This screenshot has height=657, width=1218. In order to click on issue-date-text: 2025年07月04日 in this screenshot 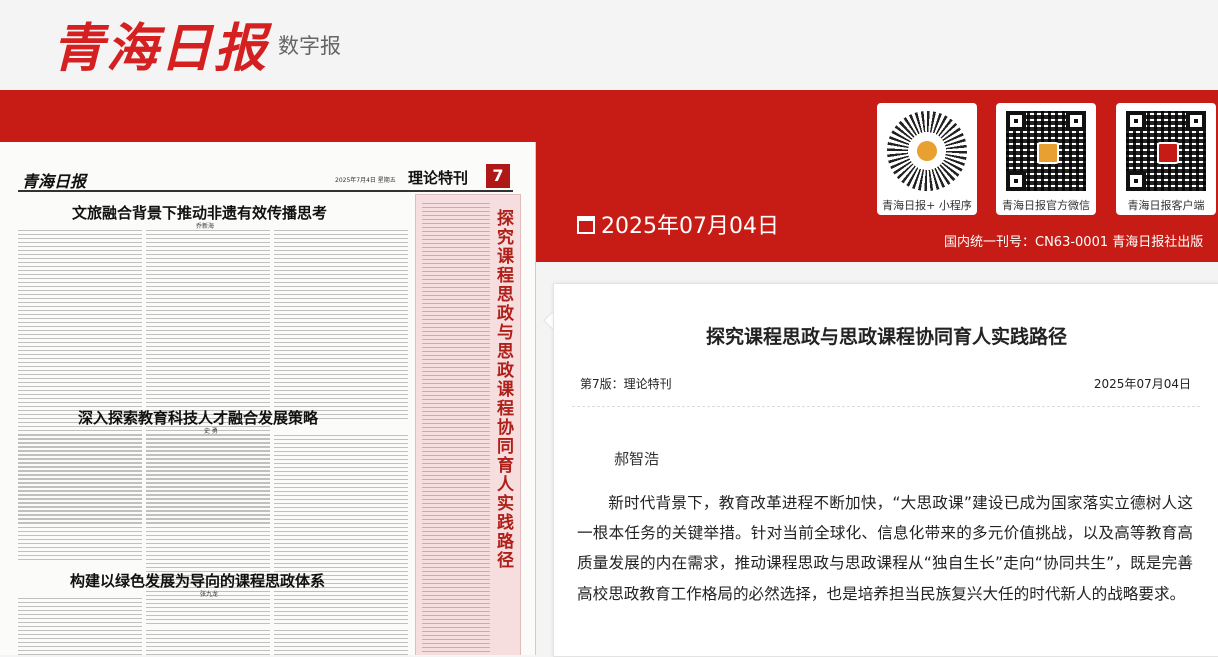, I will do `click(690, 226)`.